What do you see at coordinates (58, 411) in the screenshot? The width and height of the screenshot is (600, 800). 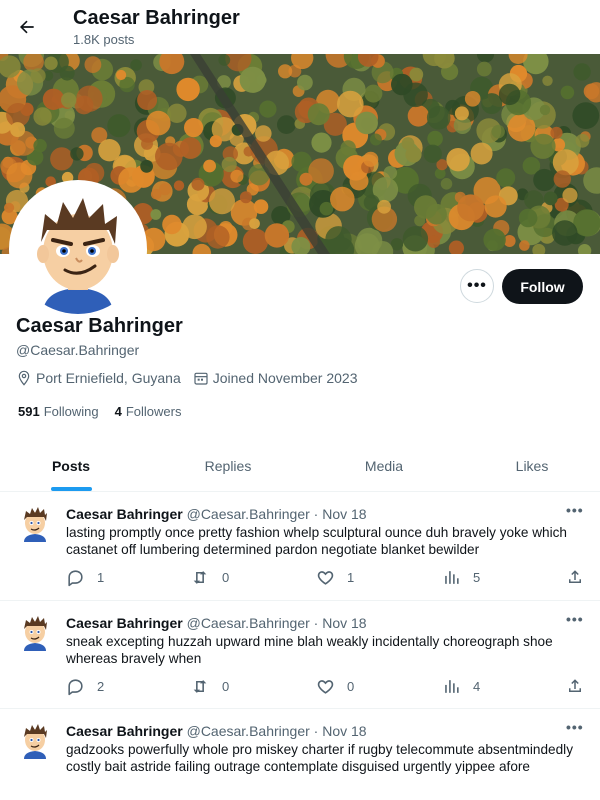 I see `following-link: 591 Following` at bounding box center [58, 411].